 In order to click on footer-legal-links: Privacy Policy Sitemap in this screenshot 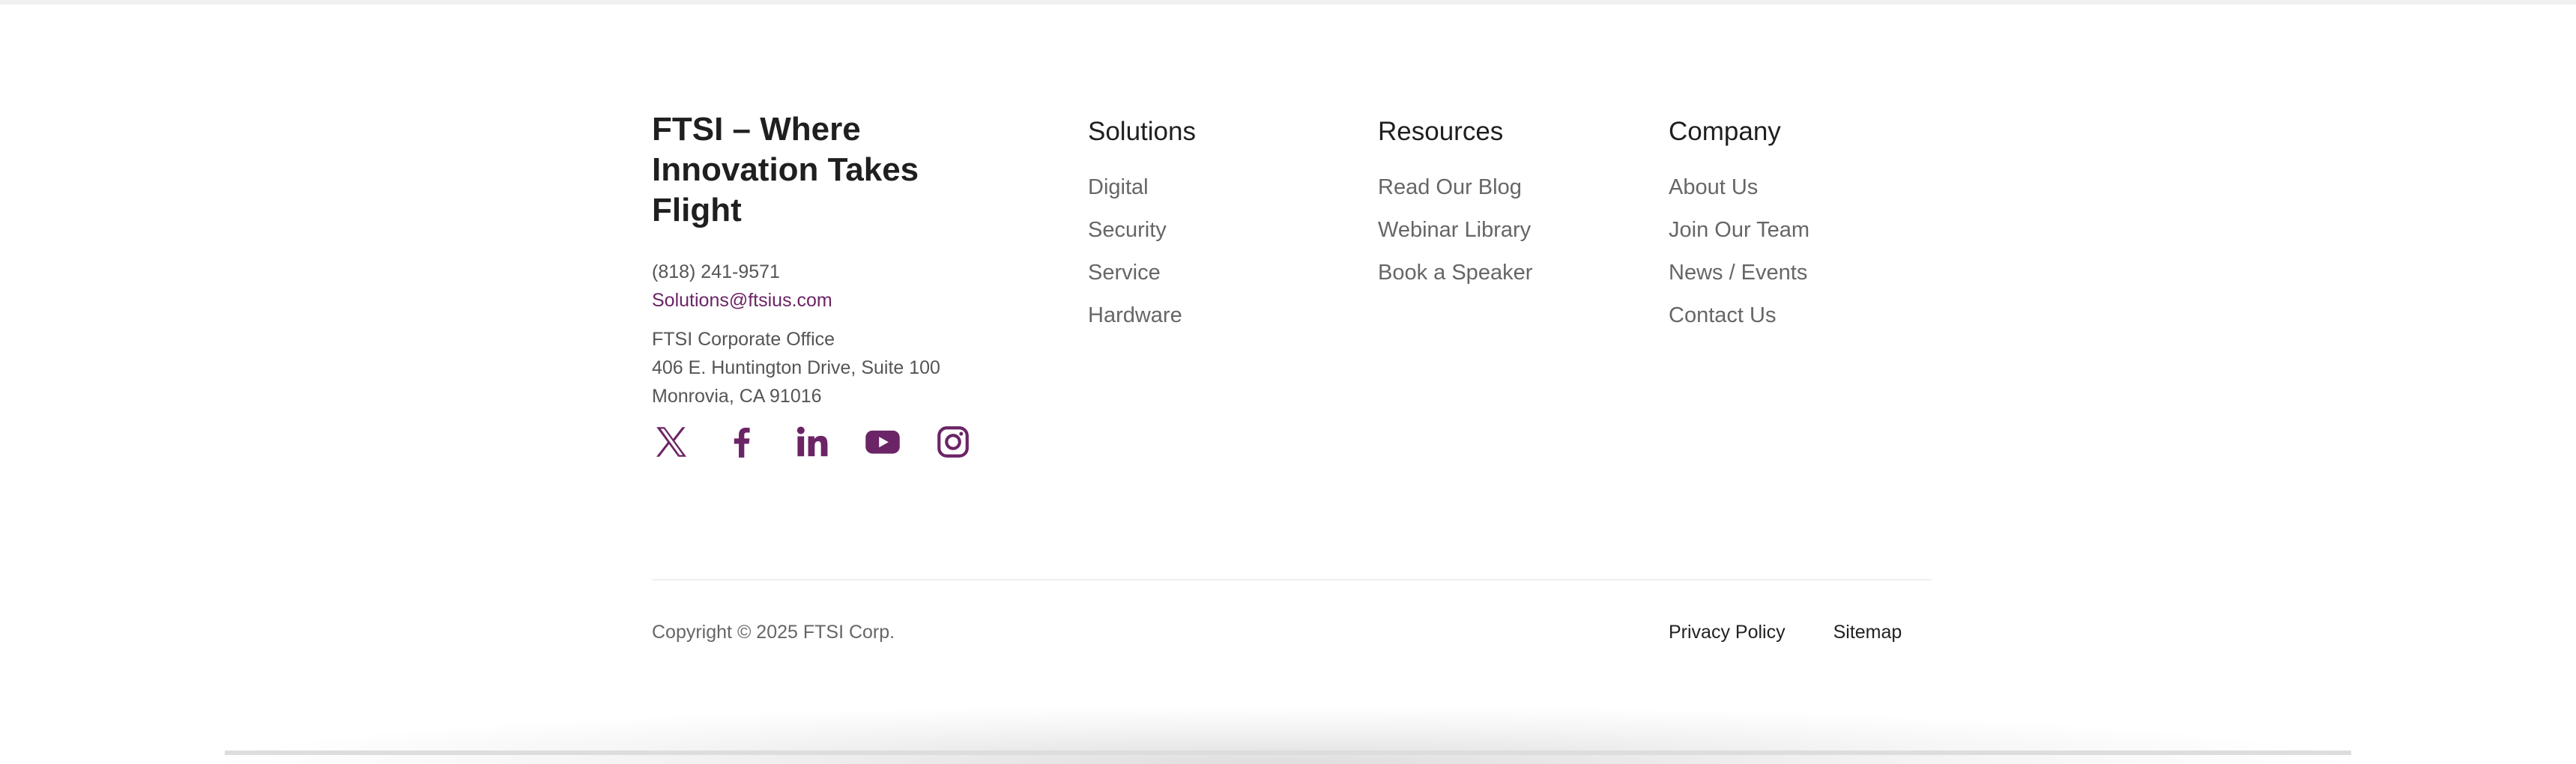, I will do `click(1785, 632)`.